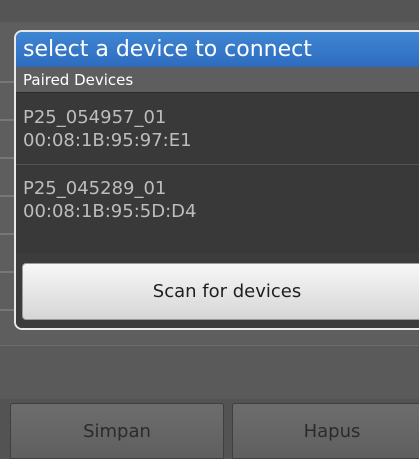 The image size is (419, 459). Describe the element at coordinates (332, 431) in the screenshot. I see `hapus-button-label: Hapus` at that location.